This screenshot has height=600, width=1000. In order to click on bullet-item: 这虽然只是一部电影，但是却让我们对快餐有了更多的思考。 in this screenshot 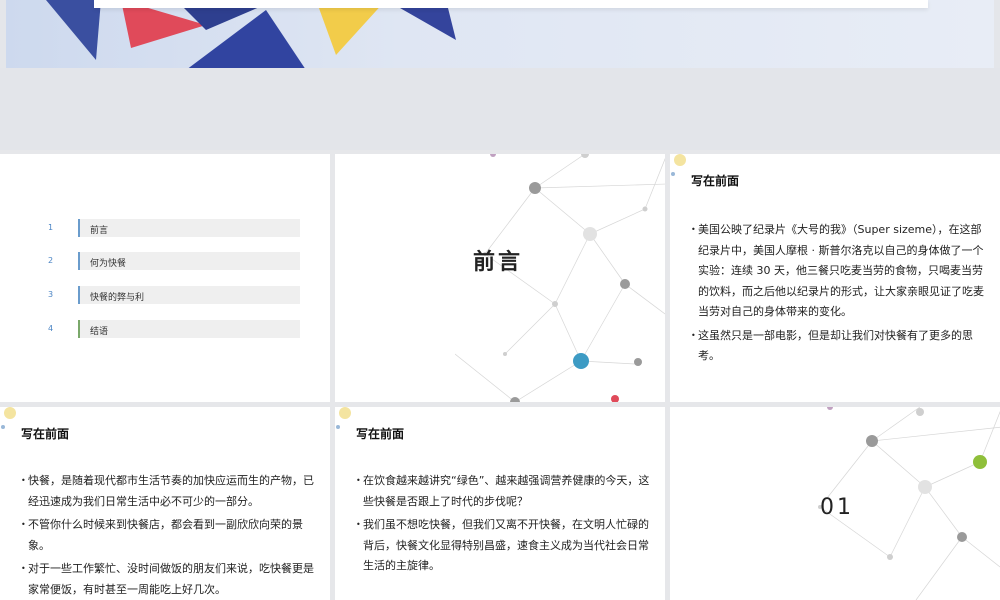, I will do `click(841, 346)`.